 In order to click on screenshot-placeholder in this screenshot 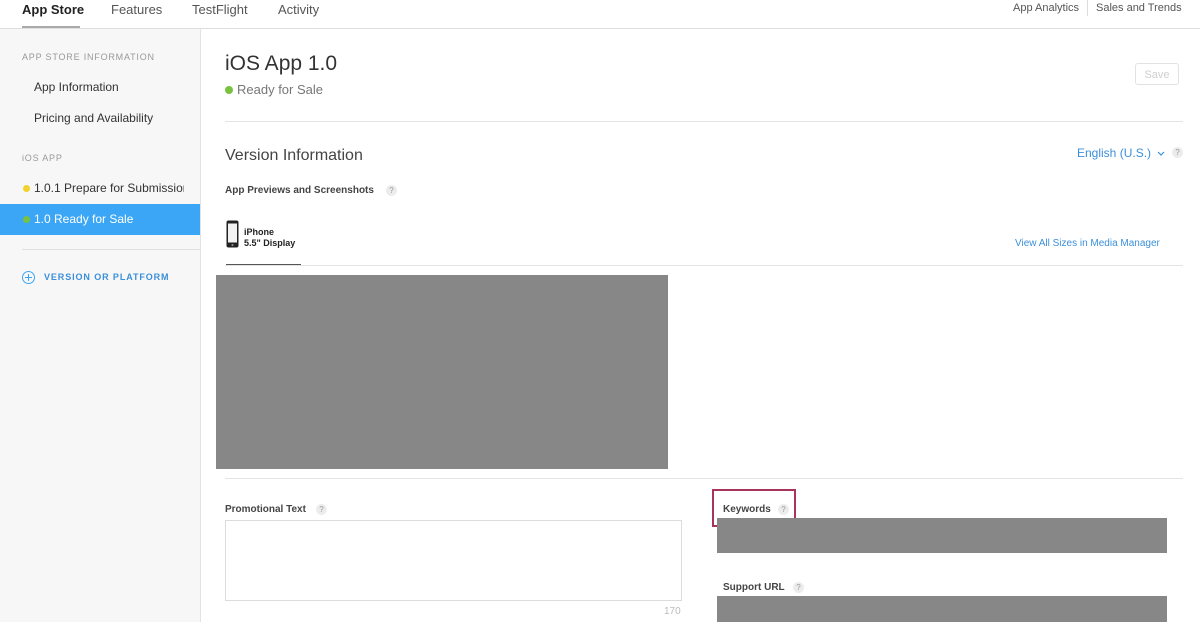, I will do `click(442, 372)`.